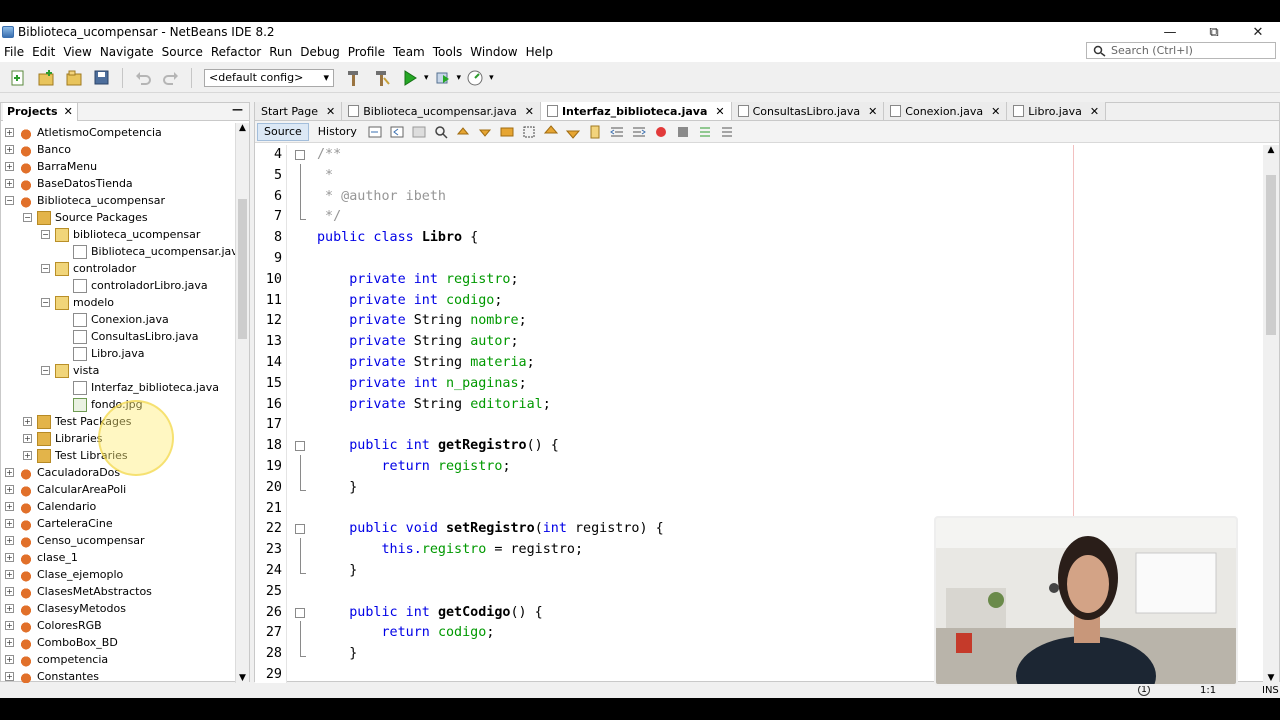  What do you see at coordinates (448, 52) in the screenshot?
I see `menu-item-tools: Tools` at bounding box center [448, 52].